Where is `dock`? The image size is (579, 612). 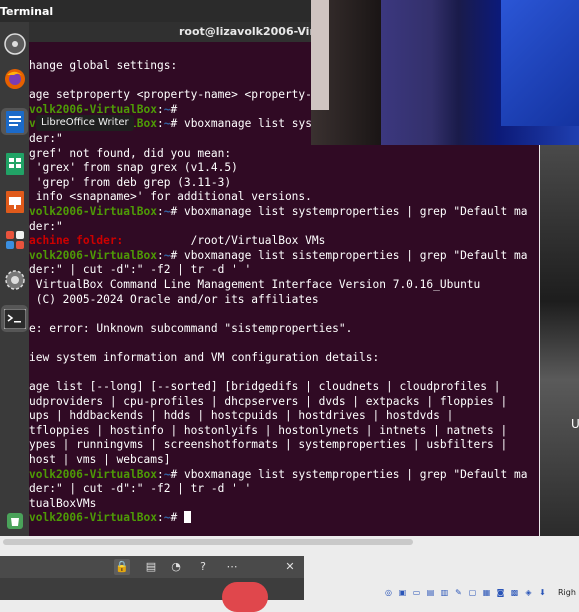
dock is located at coordinates (14, 279).